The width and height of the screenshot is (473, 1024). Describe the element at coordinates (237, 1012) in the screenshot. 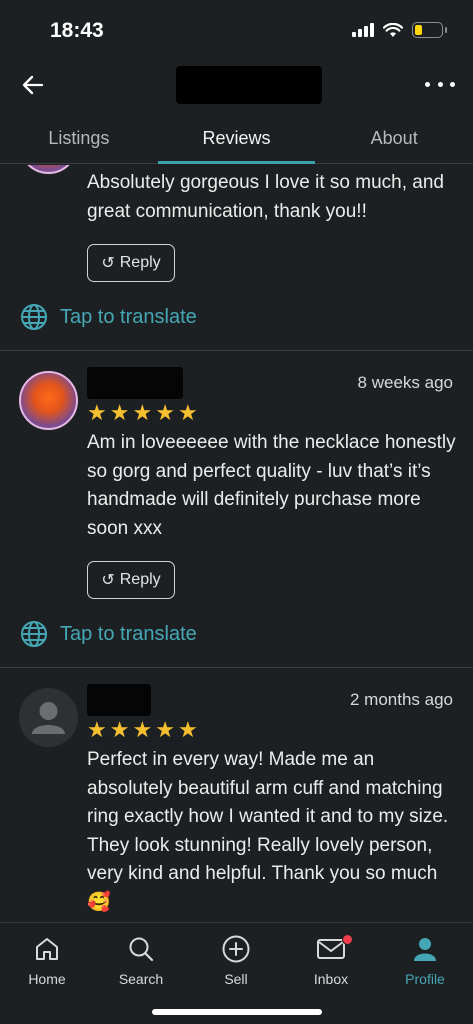

I see `home-indicator` at that location.